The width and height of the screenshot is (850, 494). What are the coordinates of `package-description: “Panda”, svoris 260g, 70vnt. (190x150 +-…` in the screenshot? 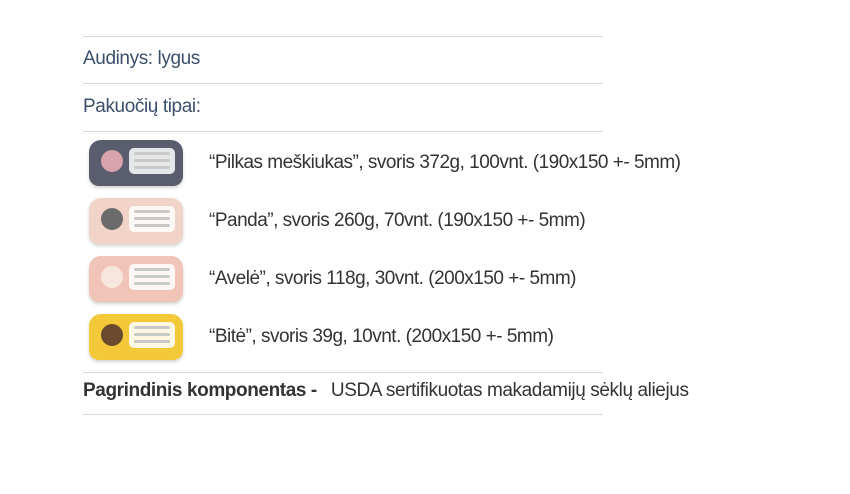 It's located at (397, 220).